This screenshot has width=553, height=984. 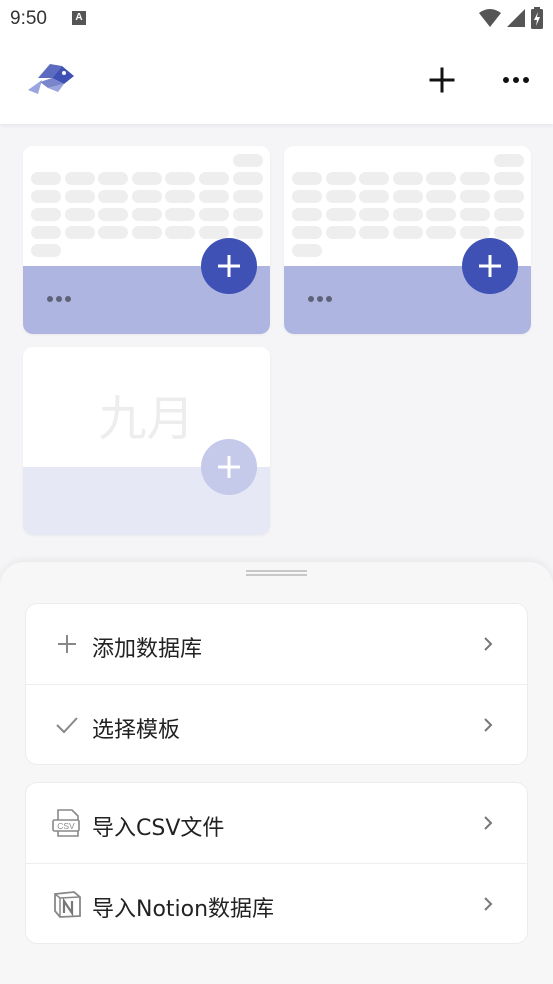 What do you see at coordinates (508, 160) in the screenshot?
I see `calendar-placeholder-header` at bounding box center [508, 160].